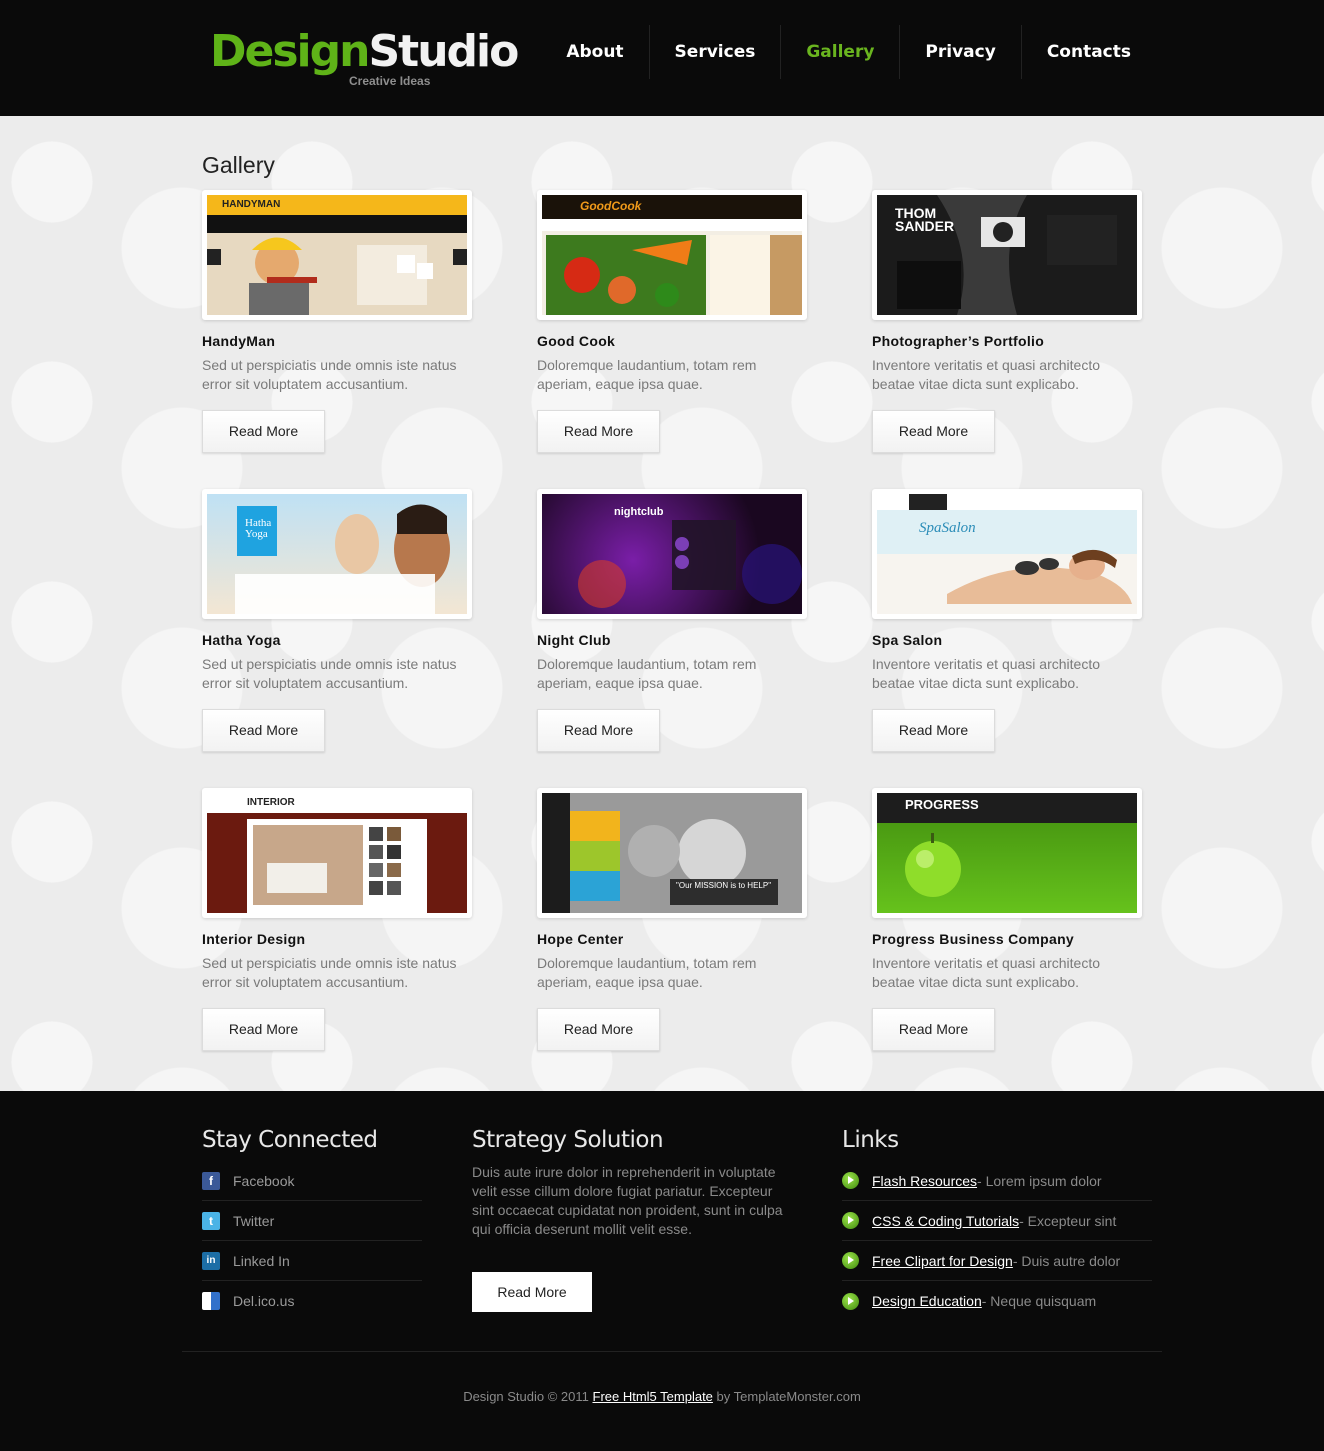 This screenshot has height=1451, width=1324. Describe the element at coordinates (1039, 1180) in the screenshot. I see `link-description: - Lorem ipsum dolor` at that location.